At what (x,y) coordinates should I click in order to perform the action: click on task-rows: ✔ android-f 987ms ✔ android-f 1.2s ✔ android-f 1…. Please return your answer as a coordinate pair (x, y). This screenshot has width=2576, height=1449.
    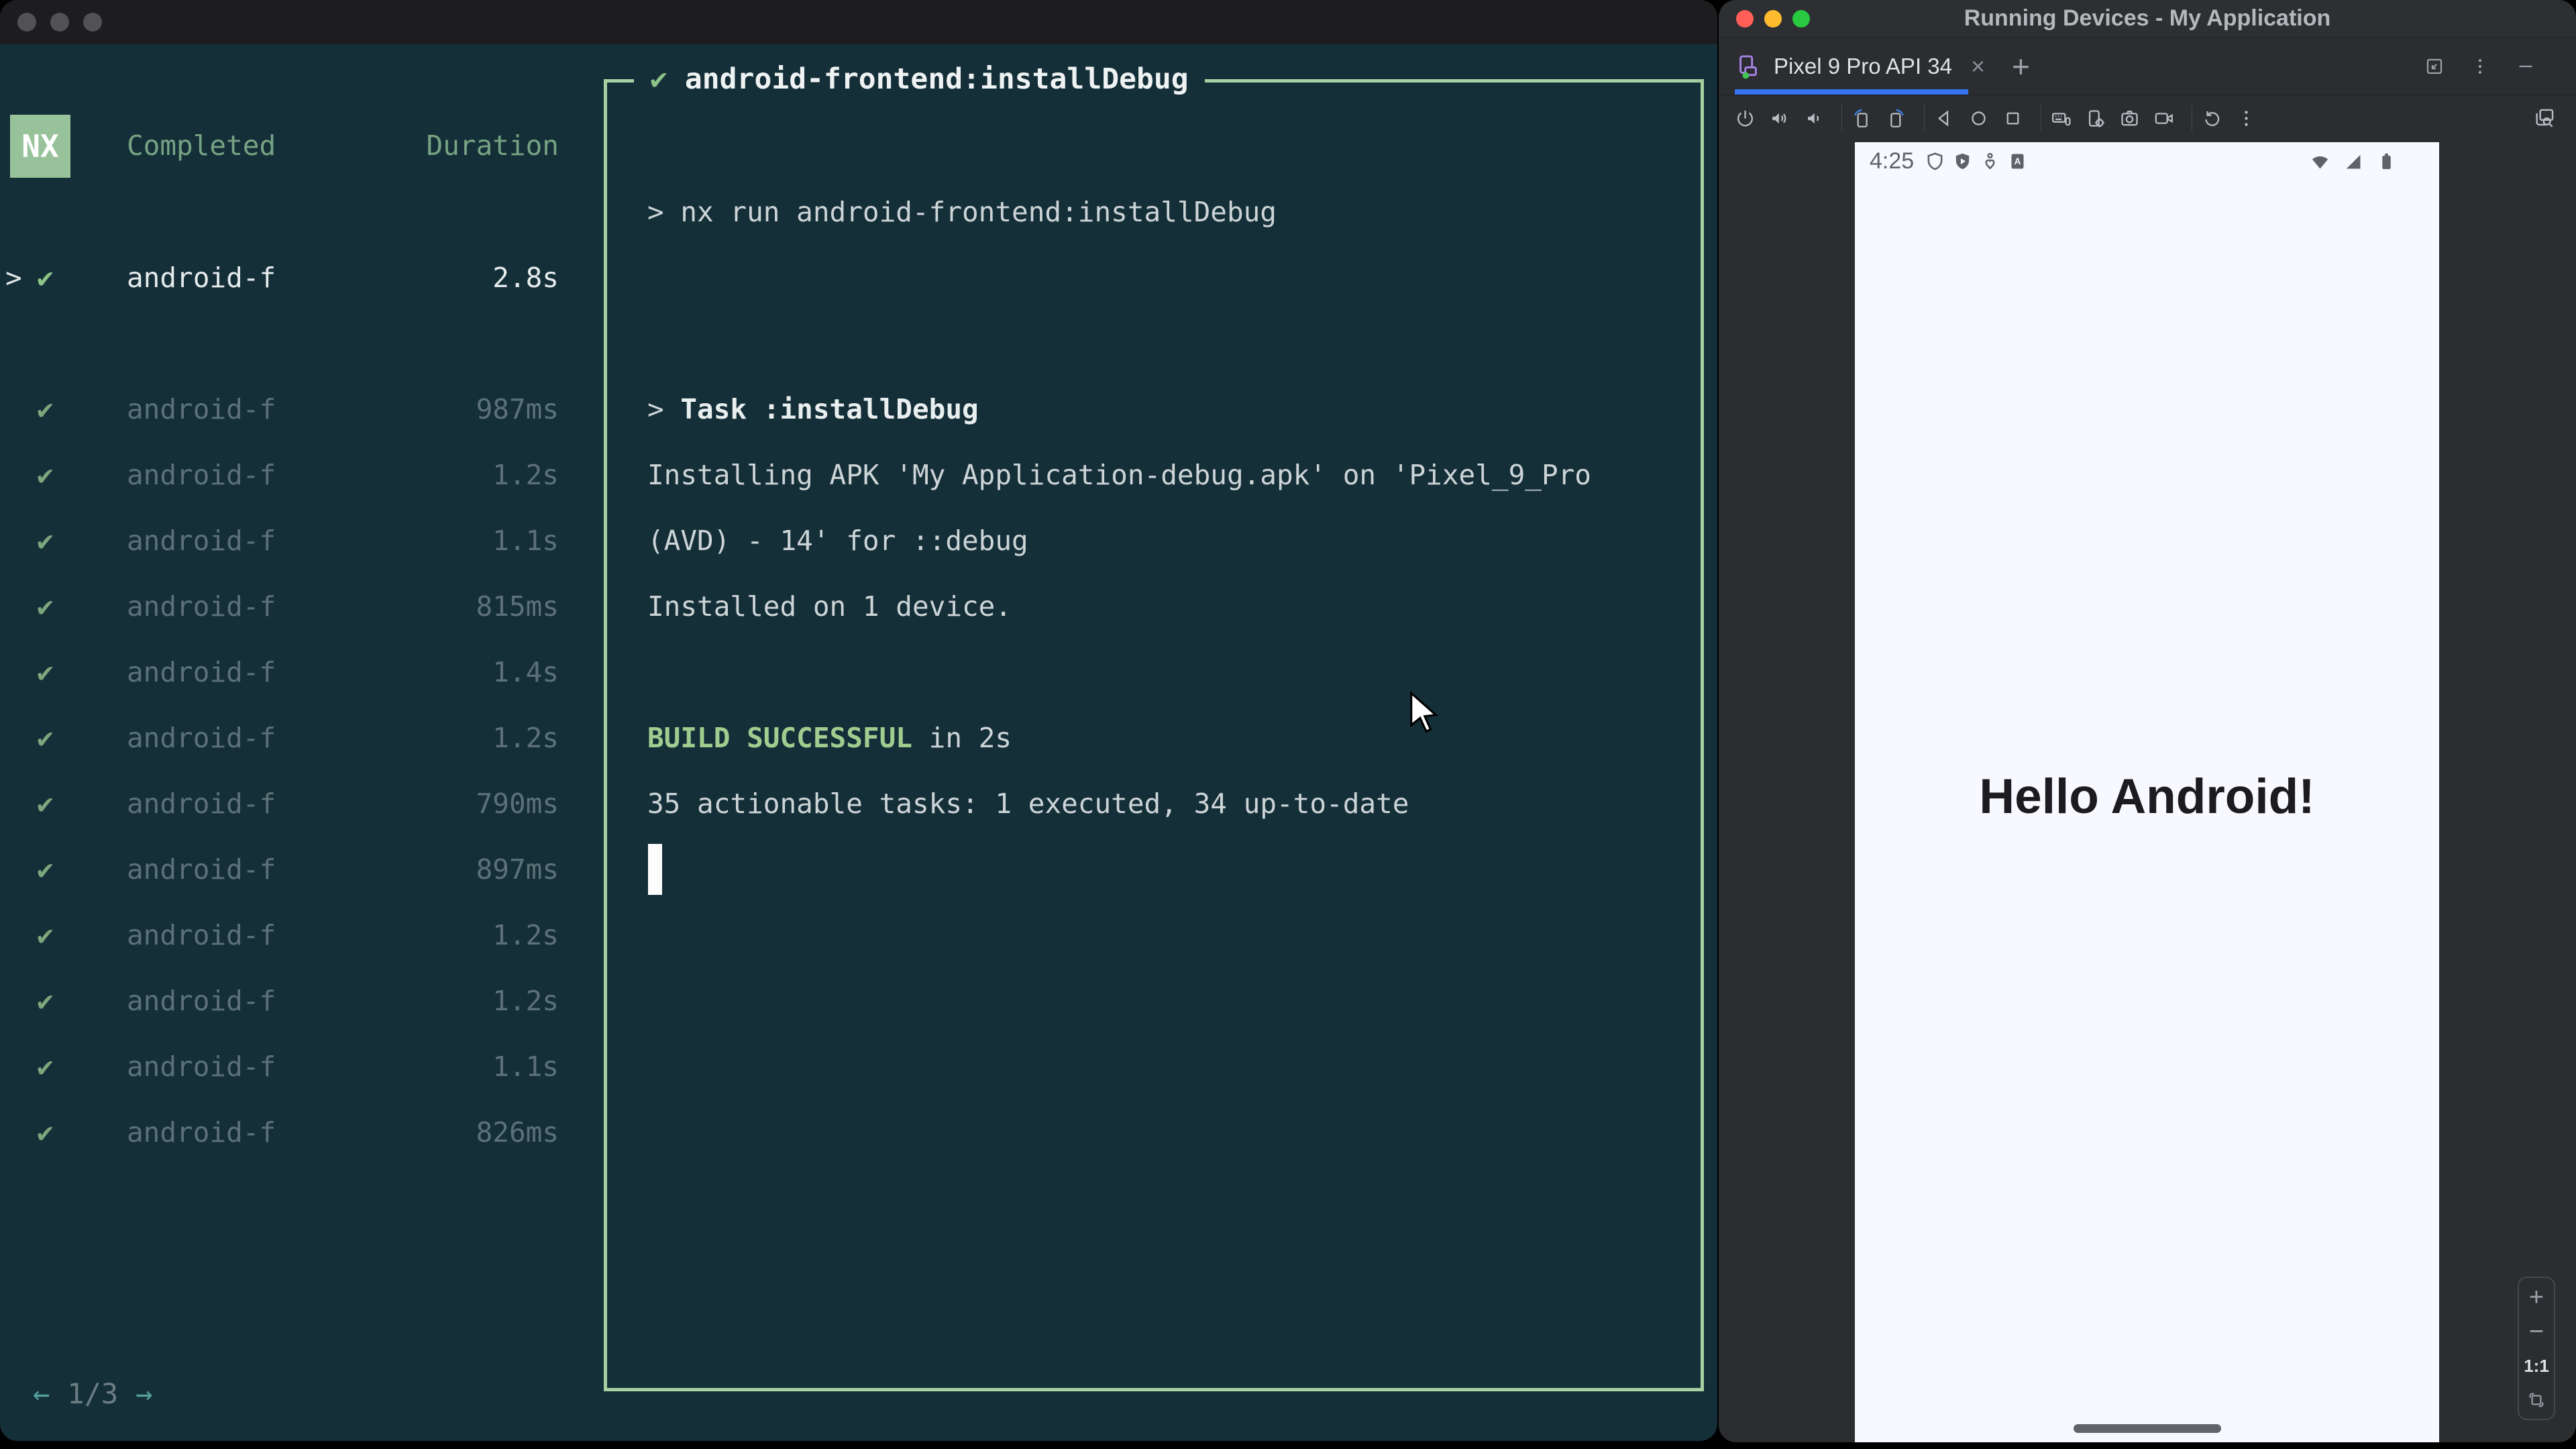
    Looking at the image, I should click on (279, 770).